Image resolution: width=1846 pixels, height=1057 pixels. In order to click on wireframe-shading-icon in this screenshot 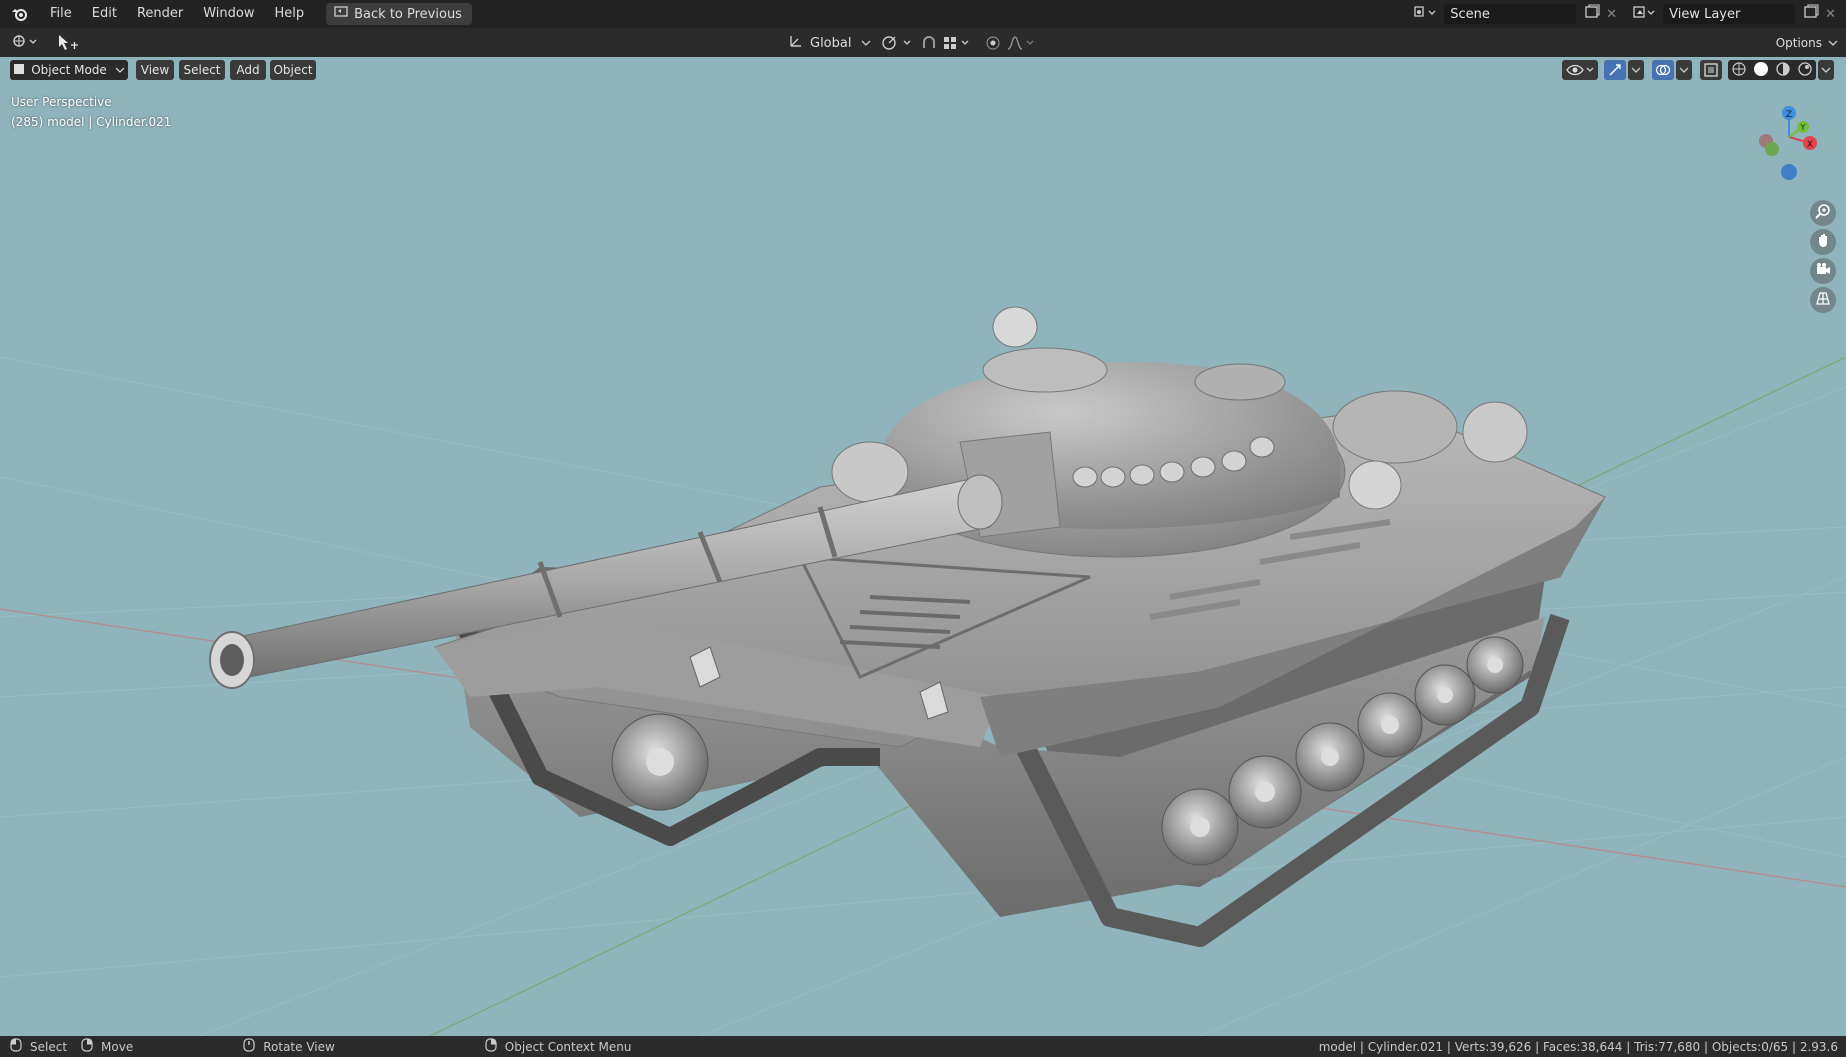, I will do `click(1739, 70)`.